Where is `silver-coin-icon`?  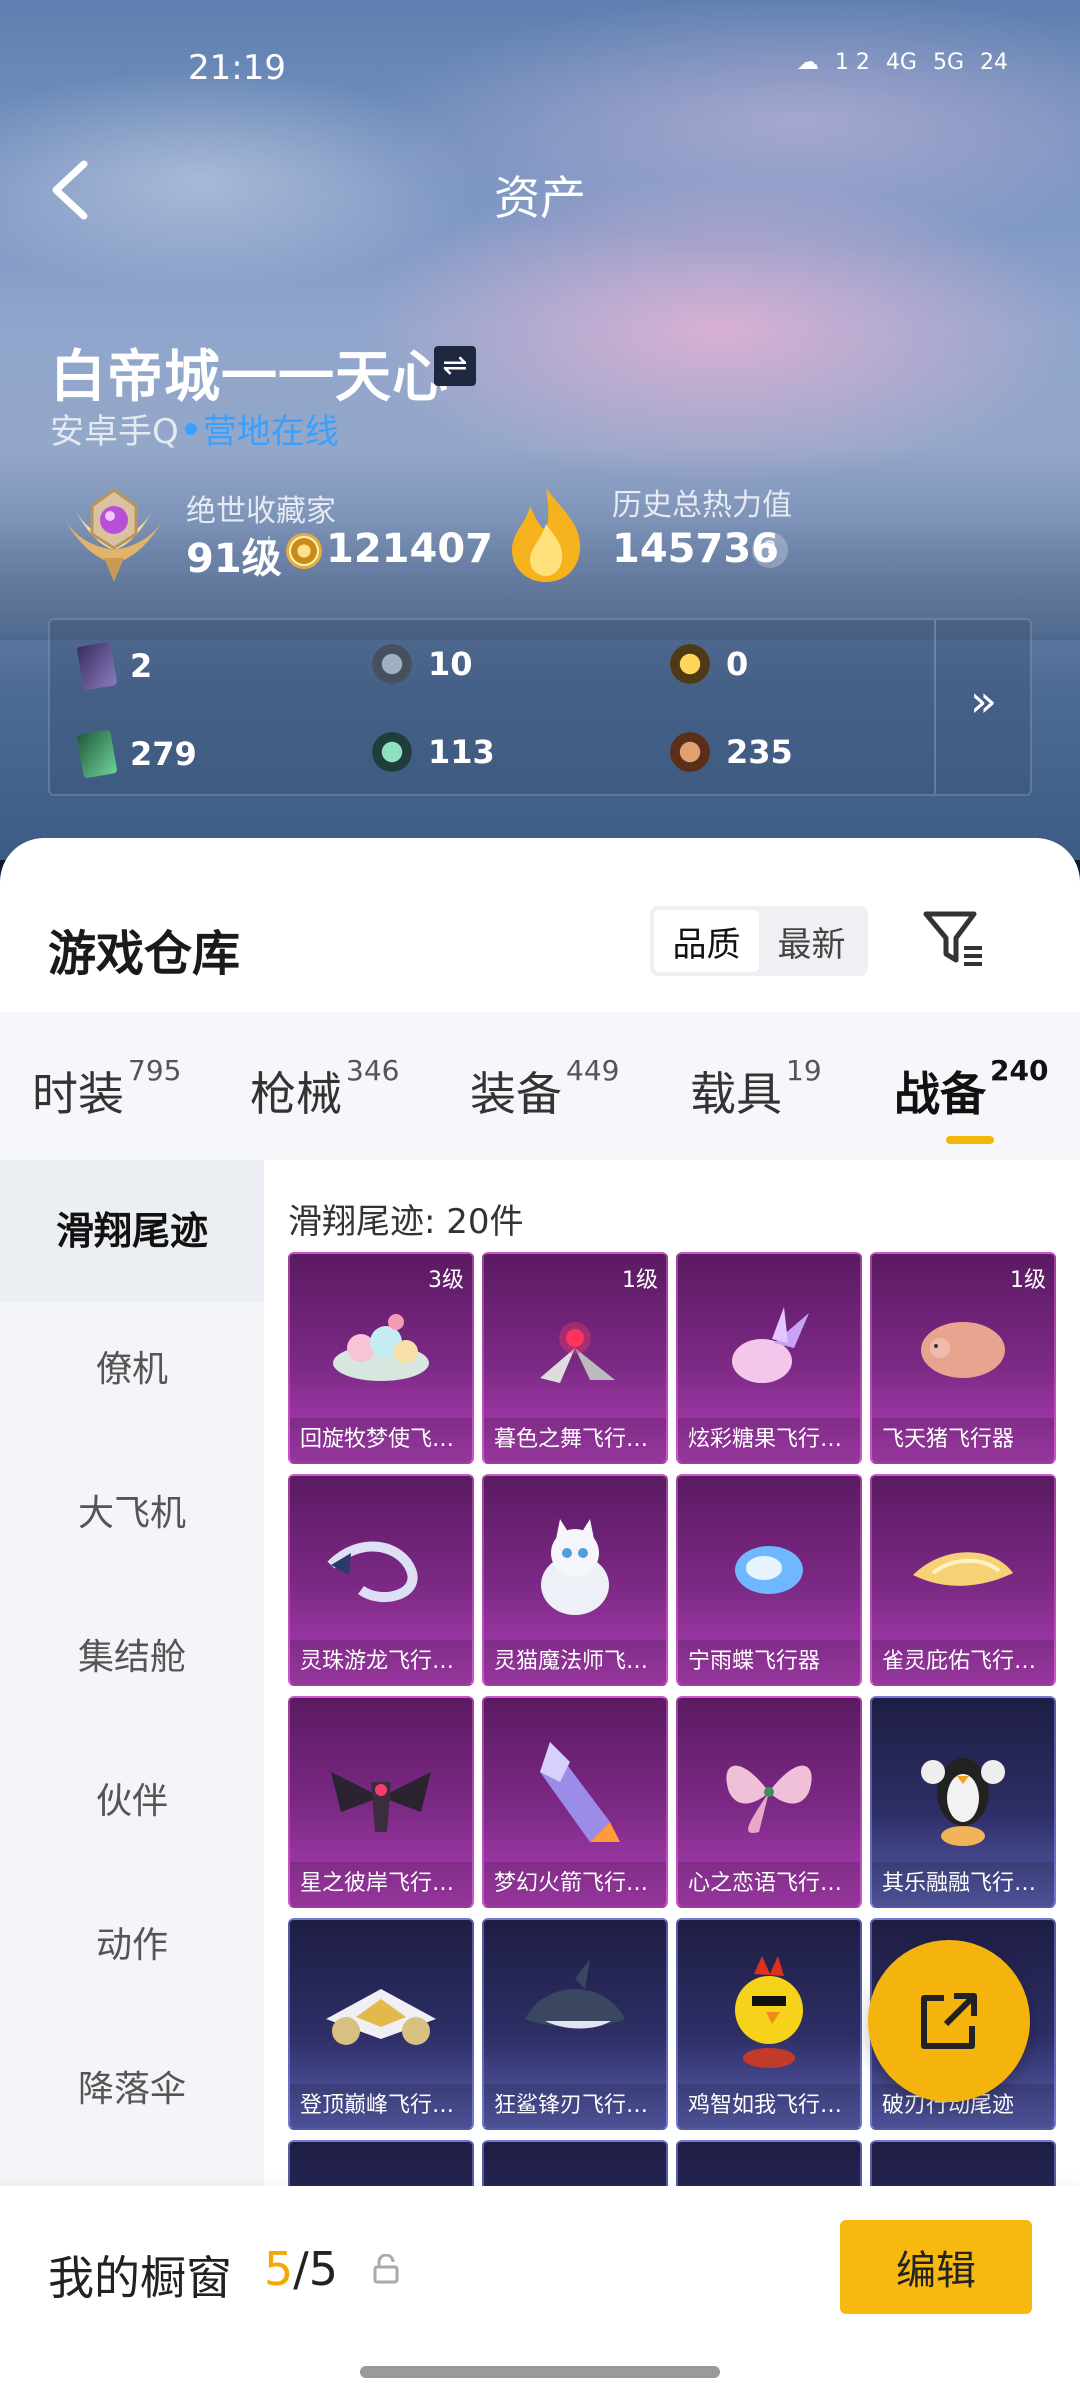
silver-coin-icon is located at coordinates (392, 664).